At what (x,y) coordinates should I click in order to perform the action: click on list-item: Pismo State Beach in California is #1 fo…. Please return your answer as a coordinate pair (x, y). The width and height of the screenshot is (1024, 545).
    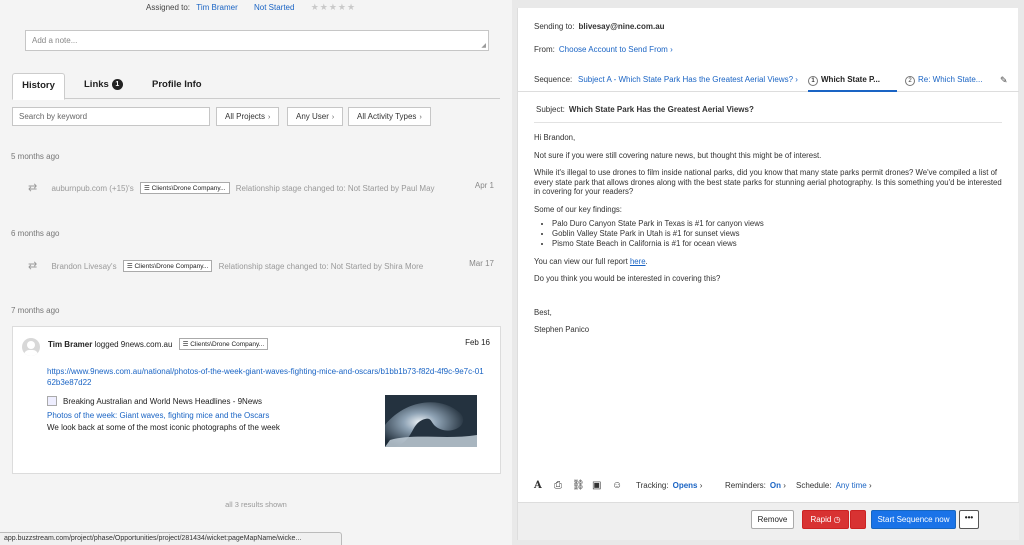
    Looking at the image, I should click on (778, 244).